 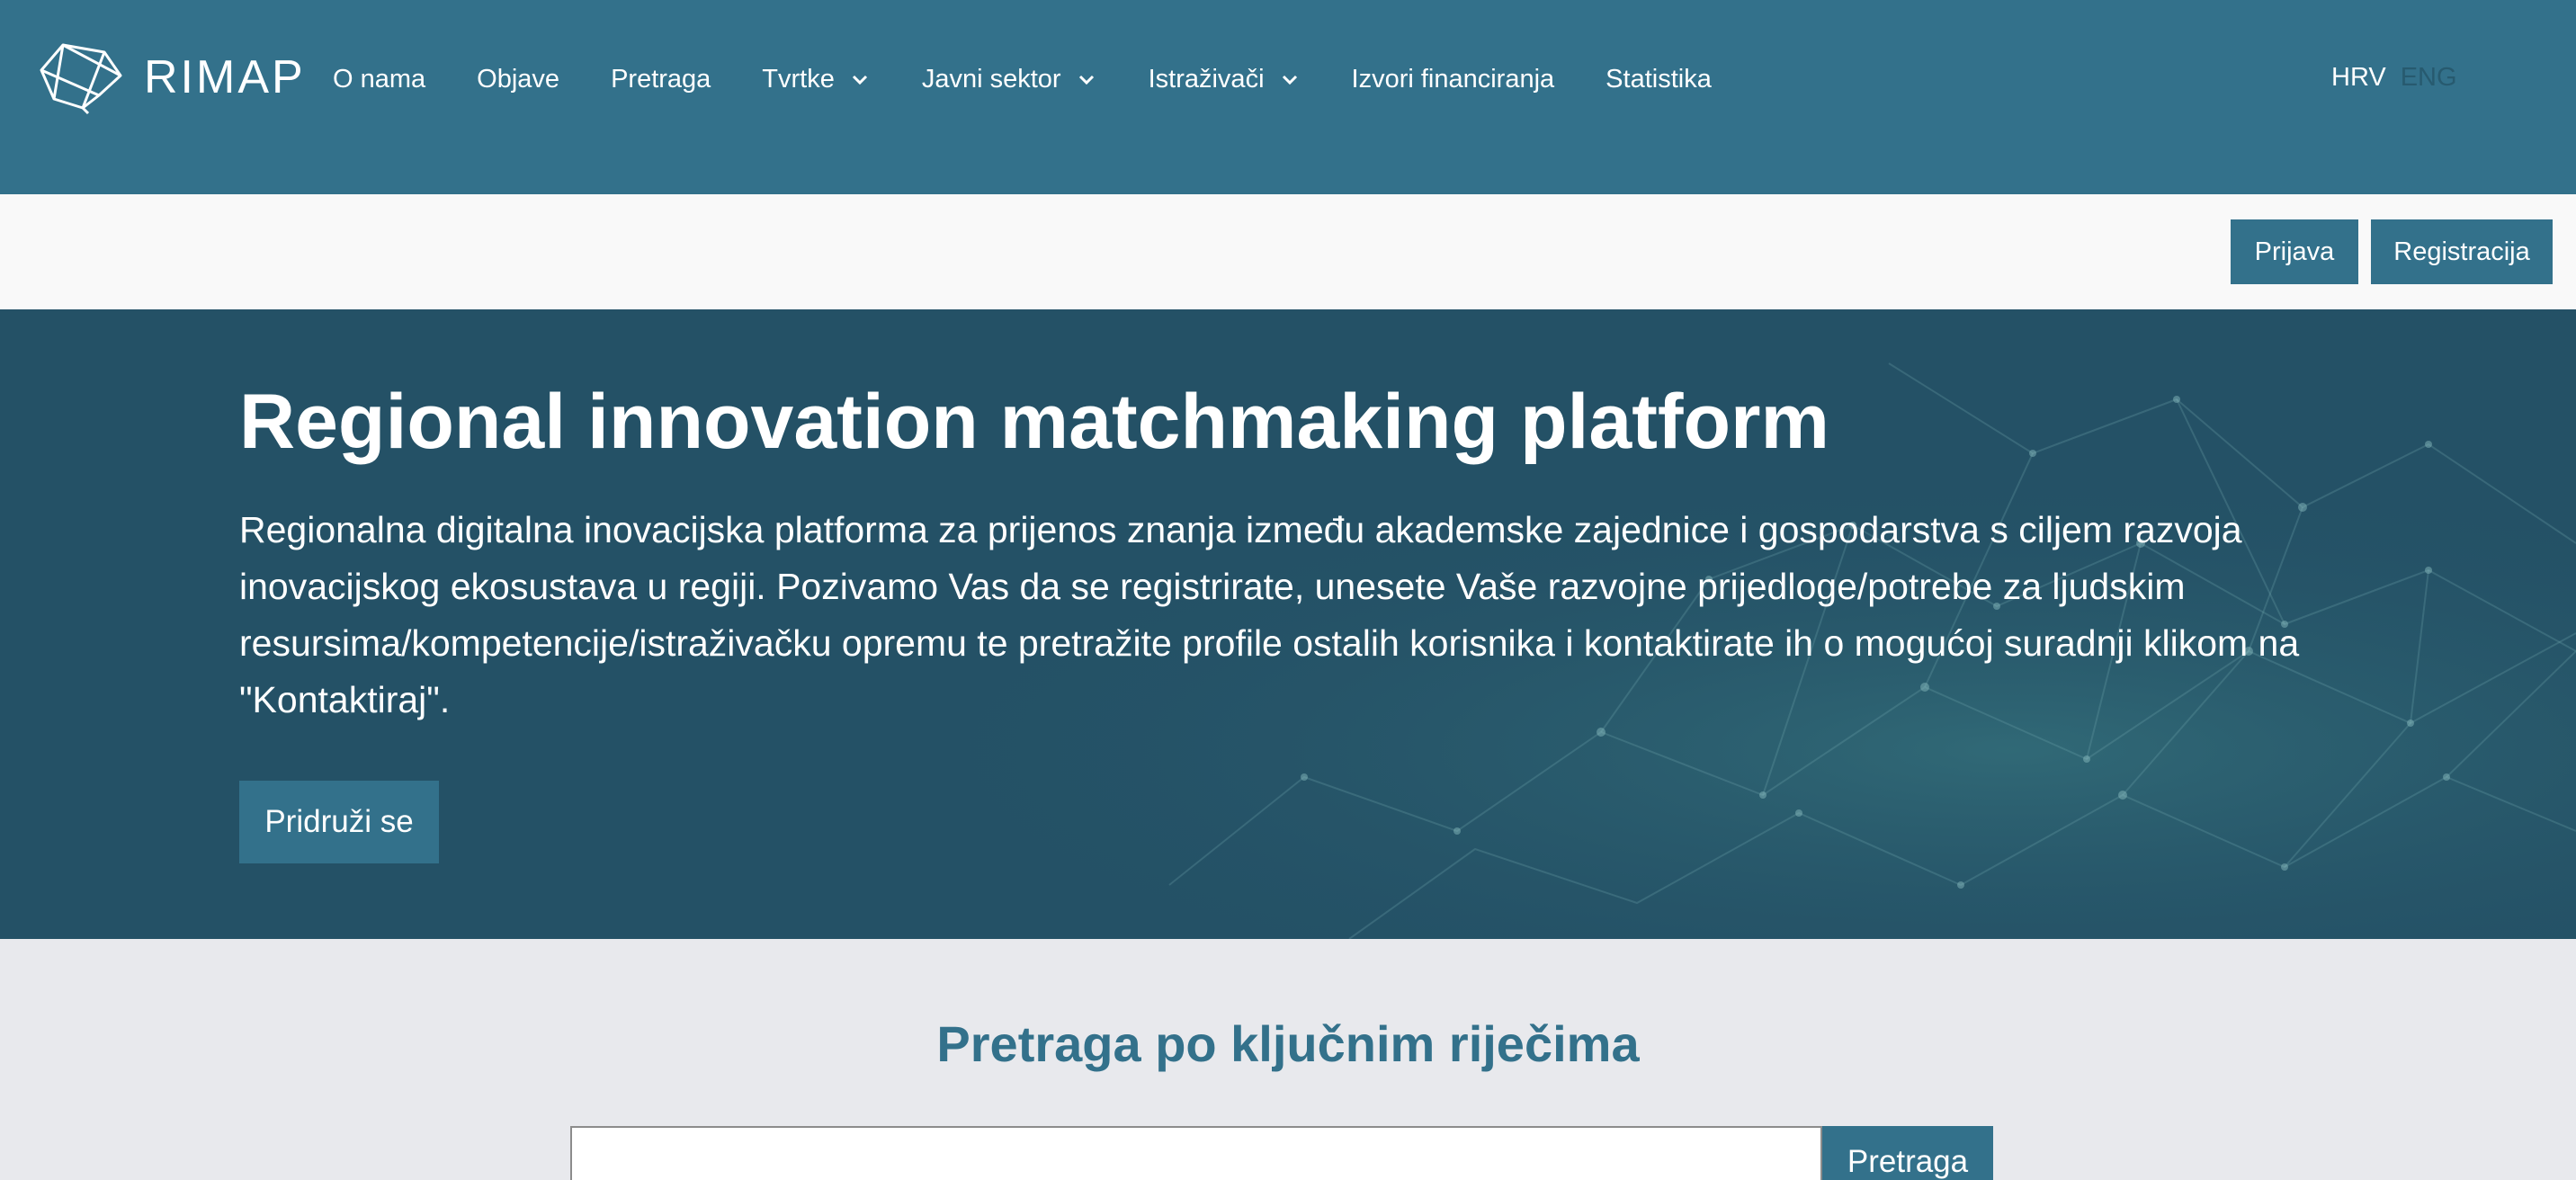 What do you see at coordinates (2294, 252) in the screenshot?
I see `login-button: Prijava` at bounding box center [2294, 252].